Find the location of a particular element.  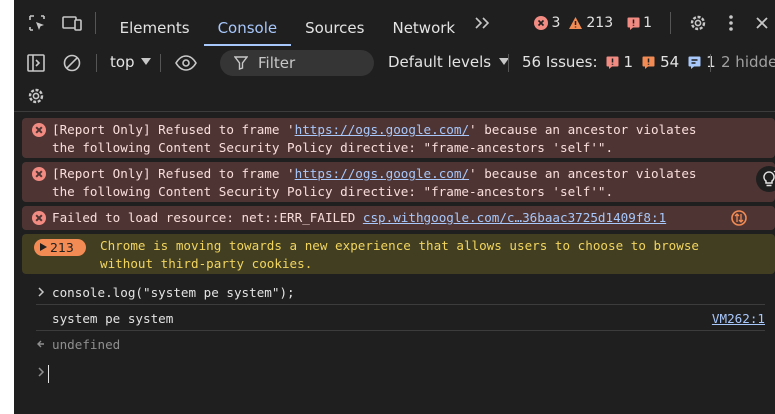

prompt-chevron-icon is located at coordinates (41, 372).